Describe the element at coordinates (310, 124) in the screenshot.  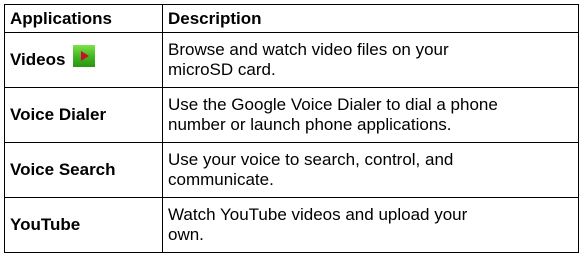
I see `description-line: number or launch phone applications.` at that location.